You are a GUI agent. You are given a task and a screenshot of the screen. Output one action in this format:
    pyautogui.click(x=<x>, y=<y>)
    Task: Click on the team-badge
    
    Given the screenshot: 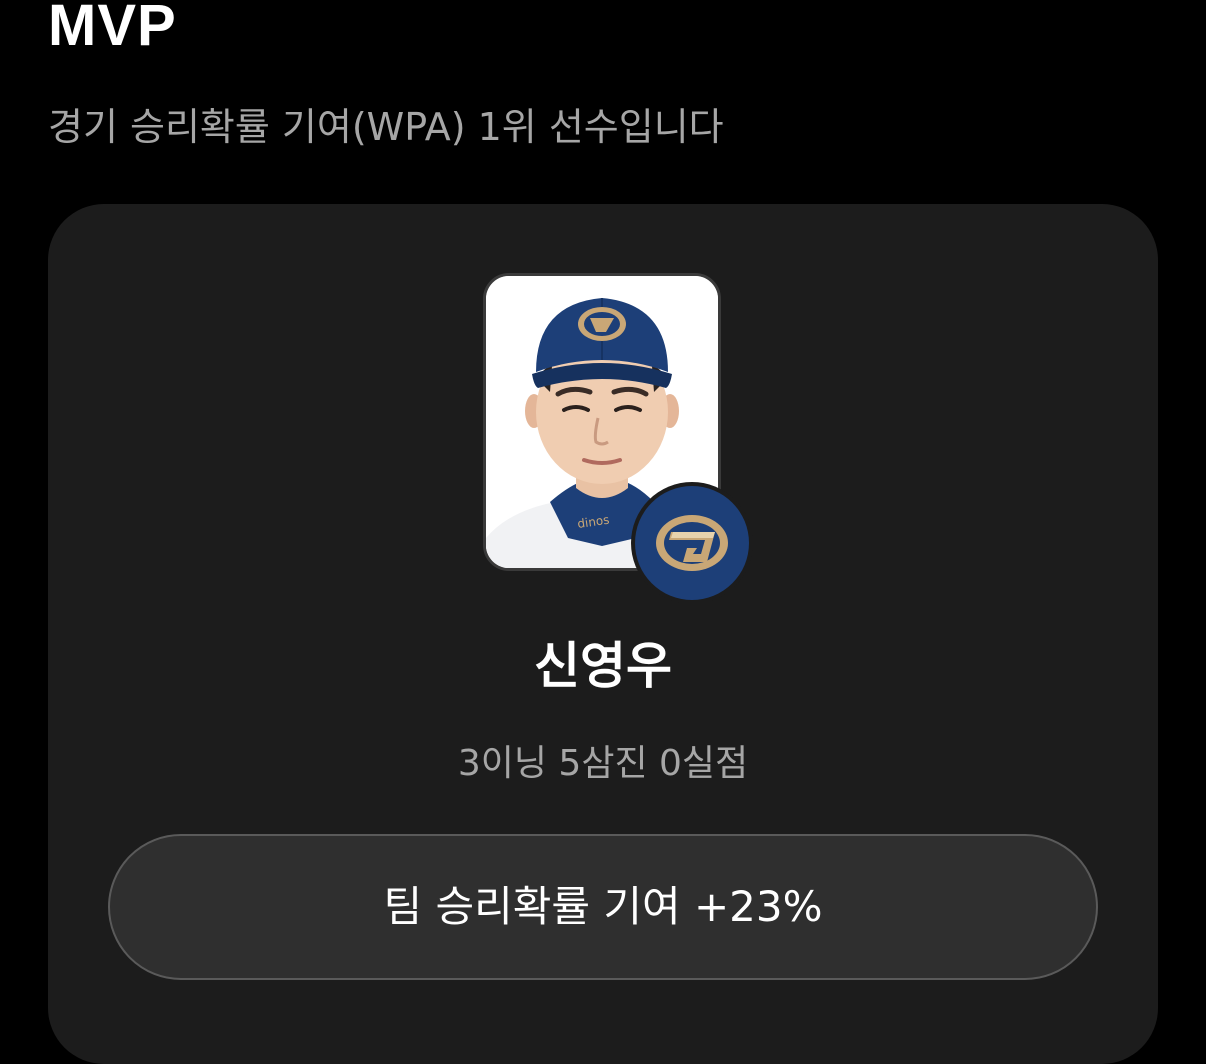 What is the action you would take?
    pyautogui.click(x=692, y=543)
    